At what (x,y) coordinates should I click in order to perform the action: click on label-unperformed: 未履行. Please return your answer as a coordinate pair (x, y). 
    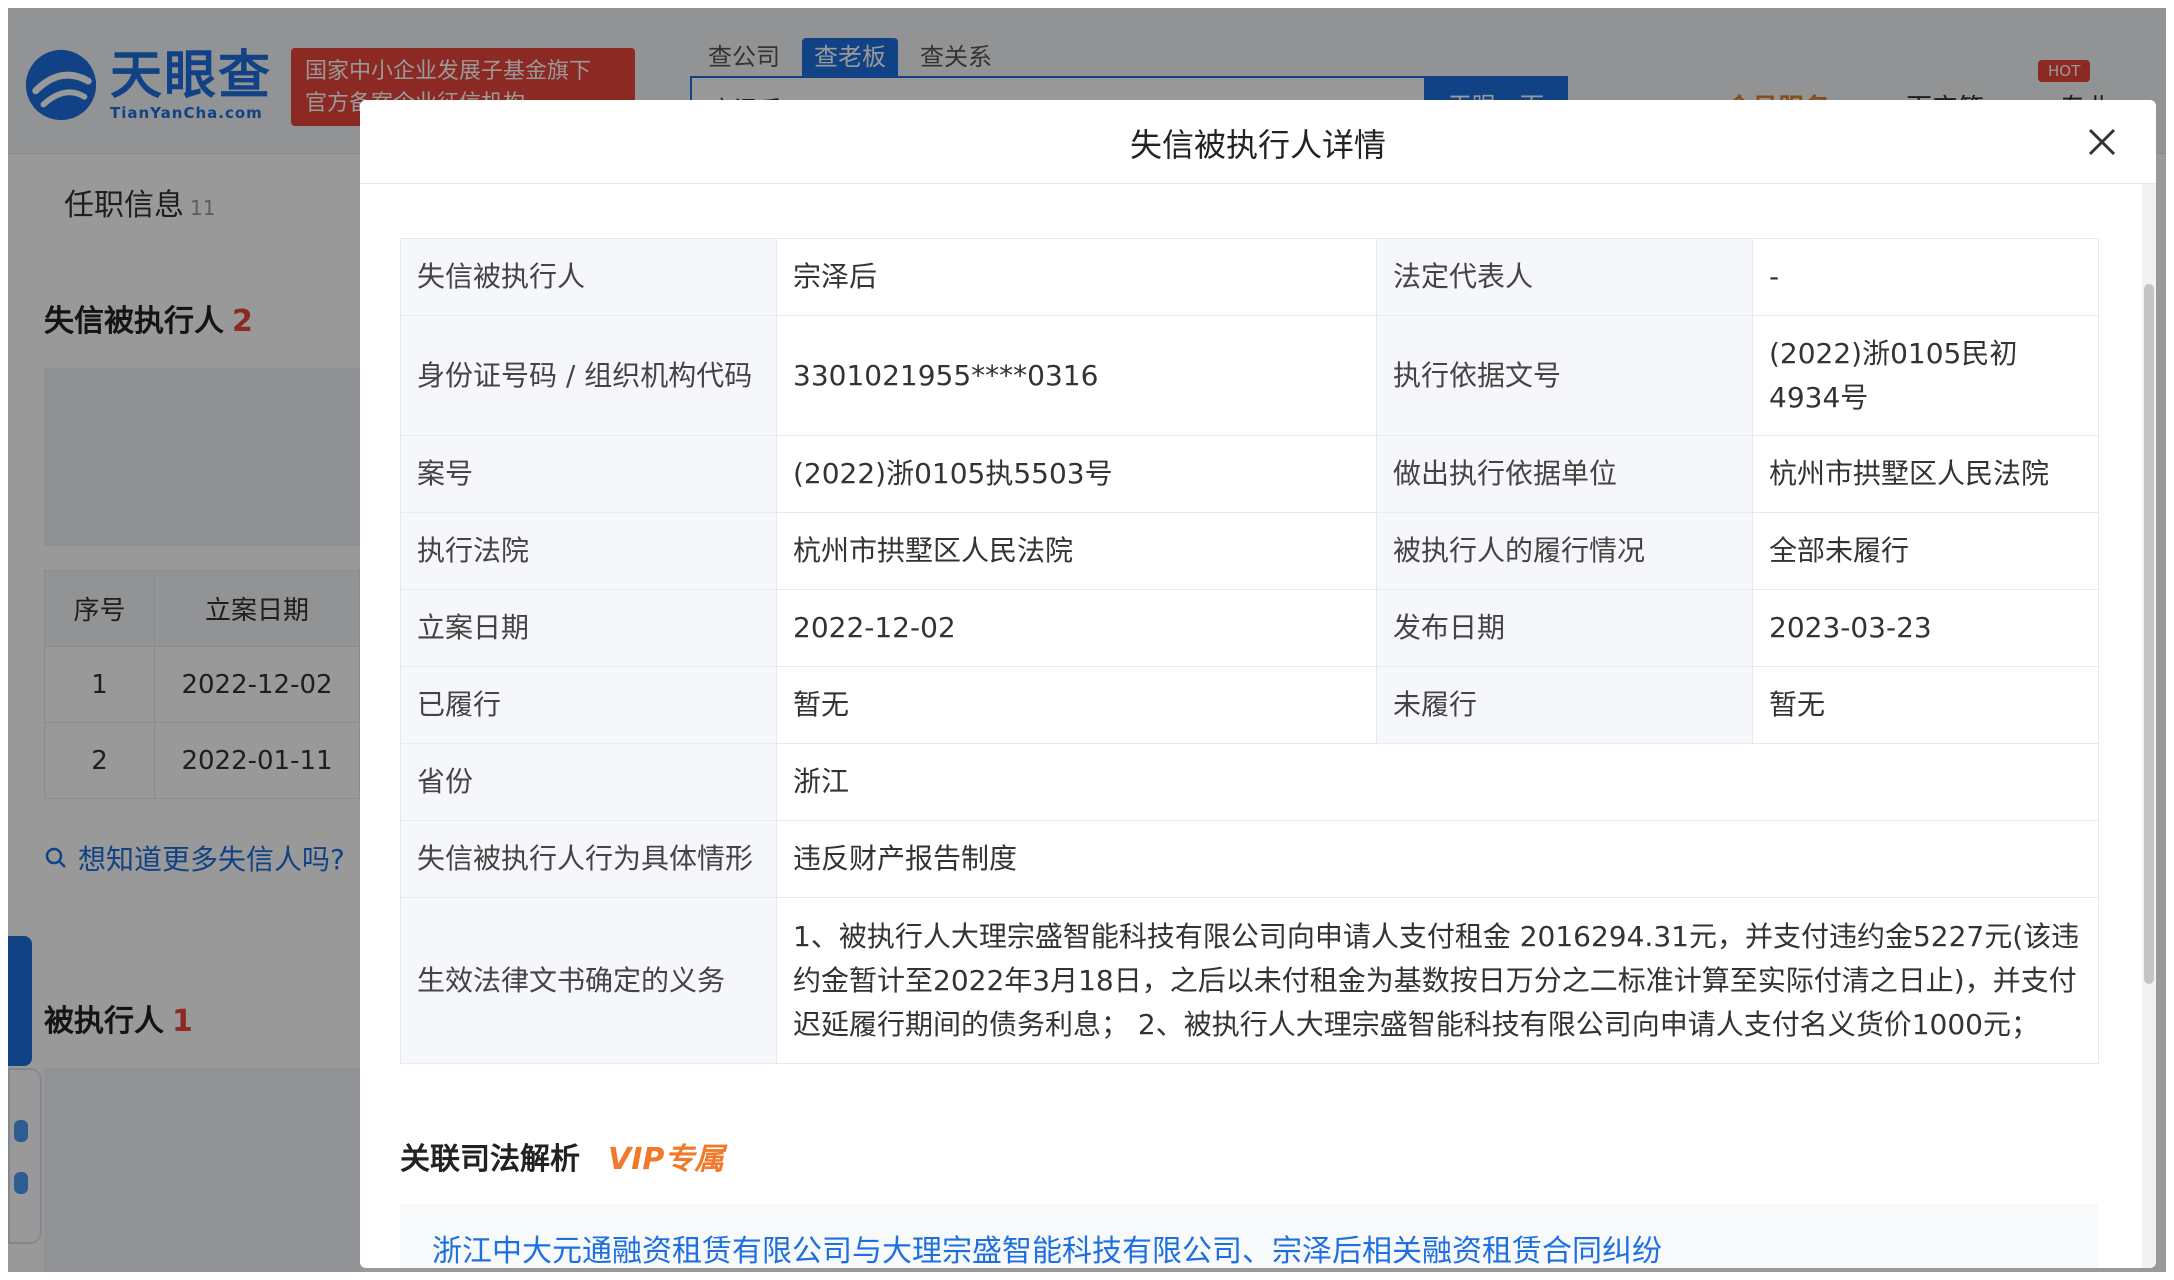
    Looking at the image, I should click on (1564, 705).